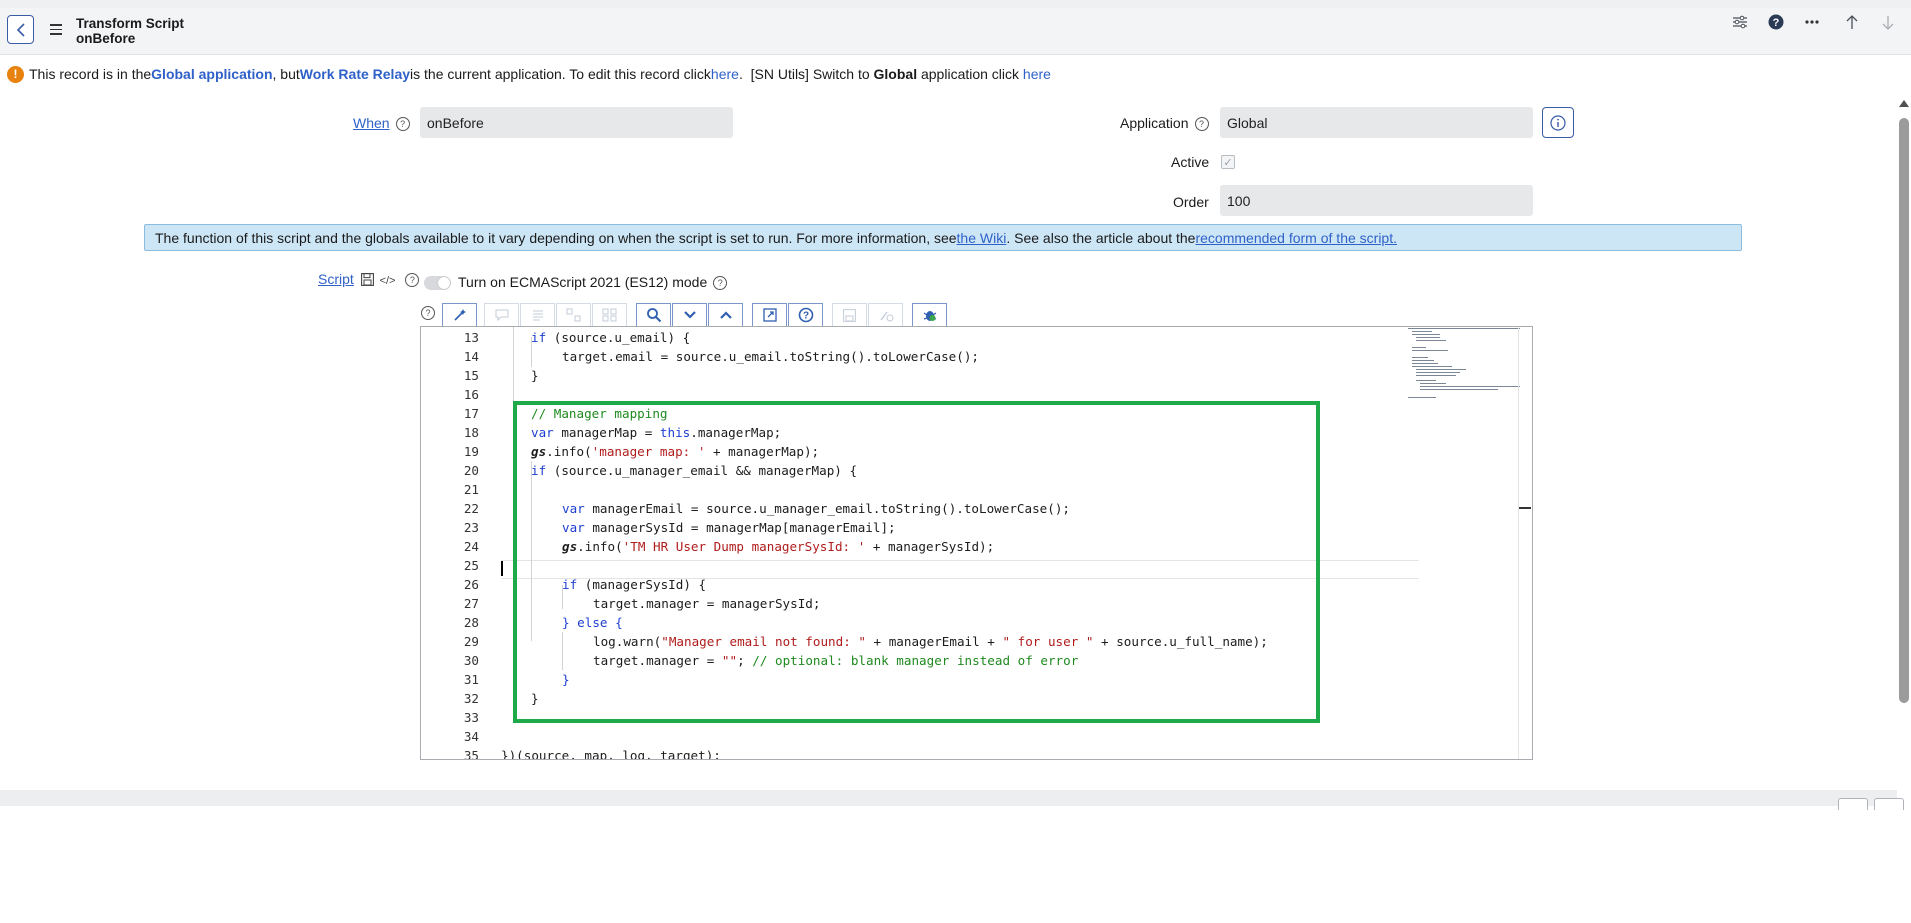  I want to click on code-line-26: if (managerSysId) {, so click(634, 584).